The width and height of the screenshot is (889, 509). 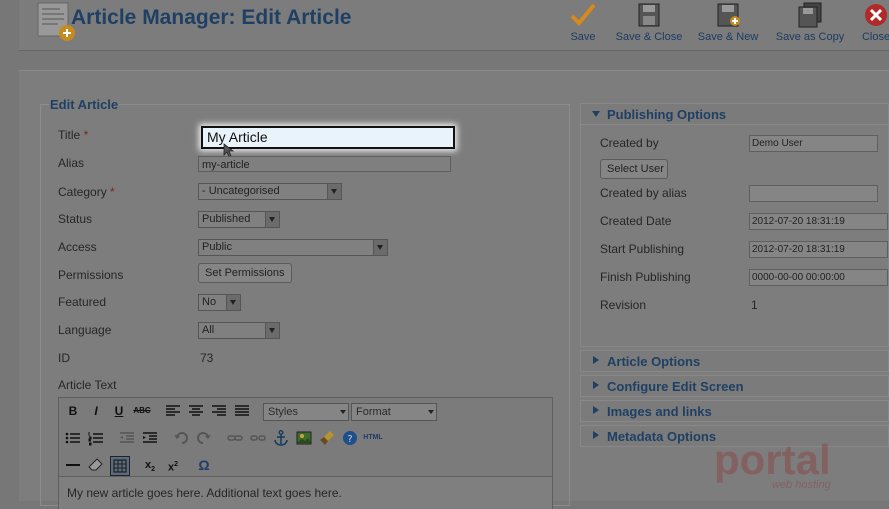 I want to click on alias-label: Alias, so click(x=71, y=163).